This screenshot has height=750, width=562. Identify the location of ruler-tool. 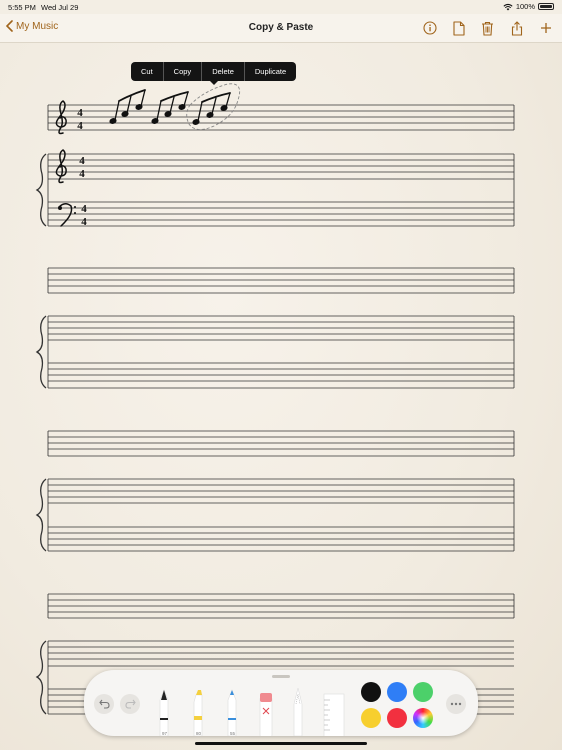
(334, 714).